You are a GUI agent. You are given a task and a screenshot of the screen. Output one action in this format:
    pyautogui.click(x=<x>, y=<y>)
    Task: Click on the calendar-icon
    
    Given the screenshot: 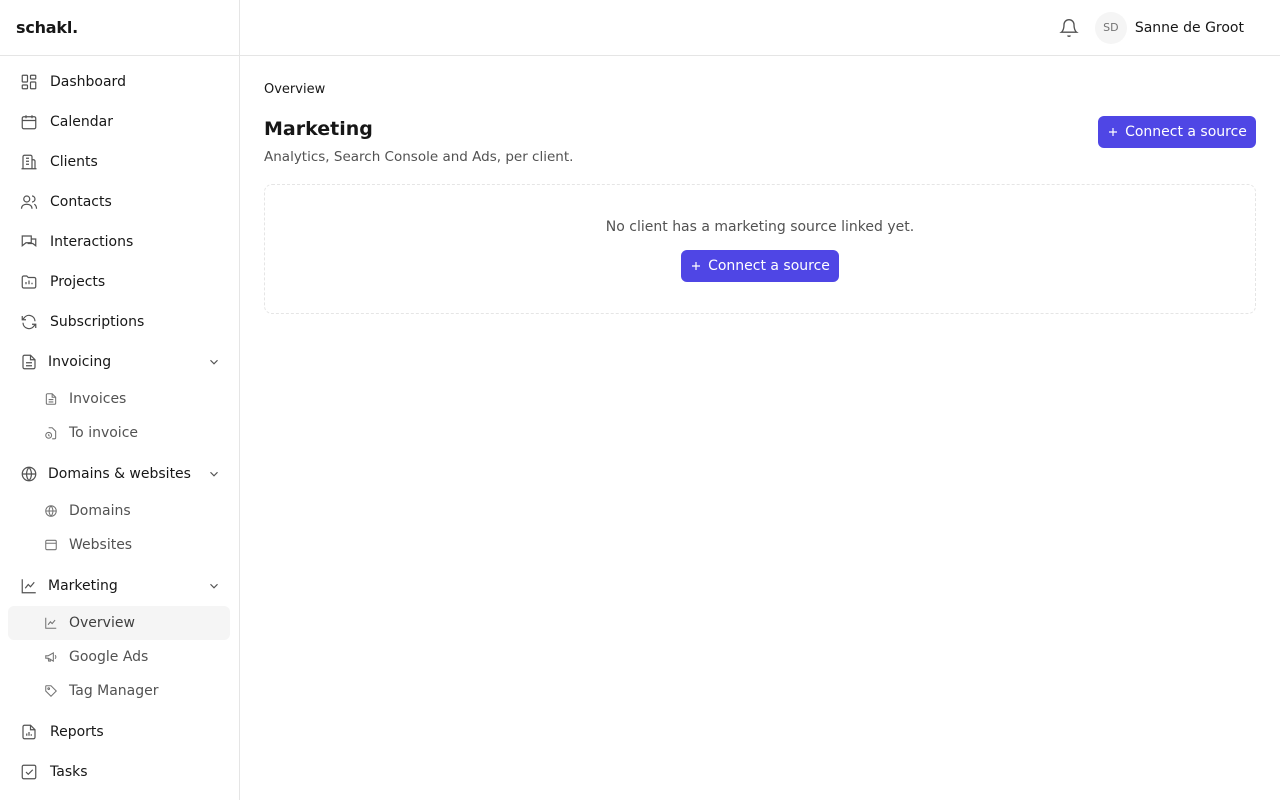 What is the action you would take?
    pyautogui.click(x=29, y=122)
    